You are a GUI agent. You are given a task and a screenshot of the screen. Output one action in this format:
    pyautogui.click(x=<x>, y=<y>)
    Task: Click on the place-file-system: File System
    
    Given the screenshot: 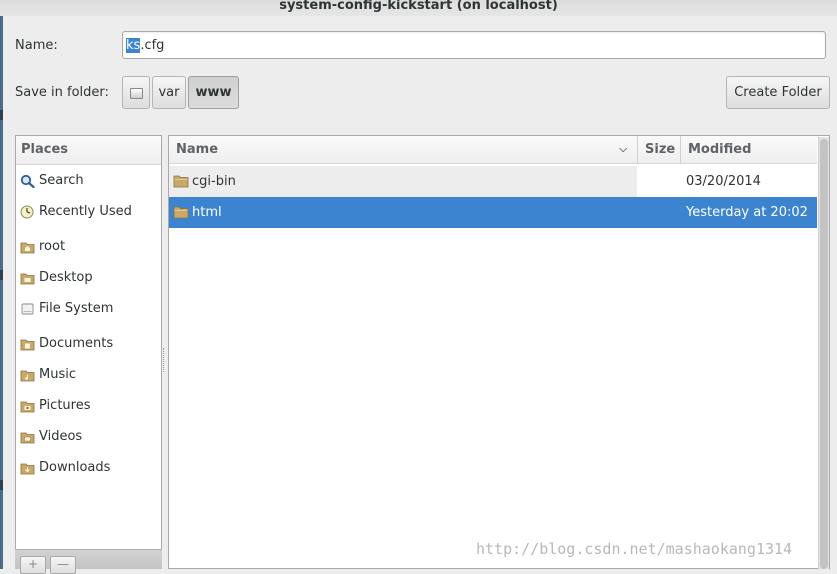 What is the action you would take?
    pyautogui.click(x=88, y=309)
    